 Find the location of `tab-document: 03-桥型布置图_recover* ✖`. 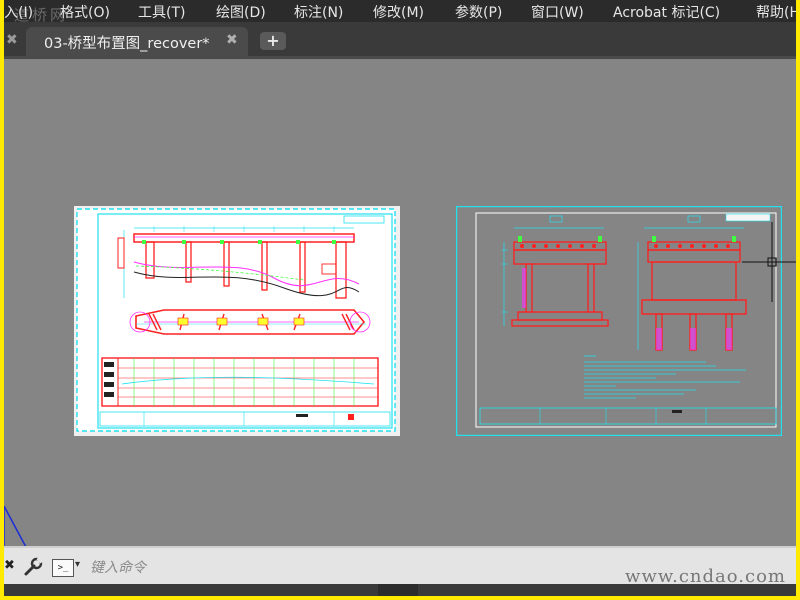

tab-document: 03-桥型布置图_recover* ✖ is located at coordinates (137, 41).